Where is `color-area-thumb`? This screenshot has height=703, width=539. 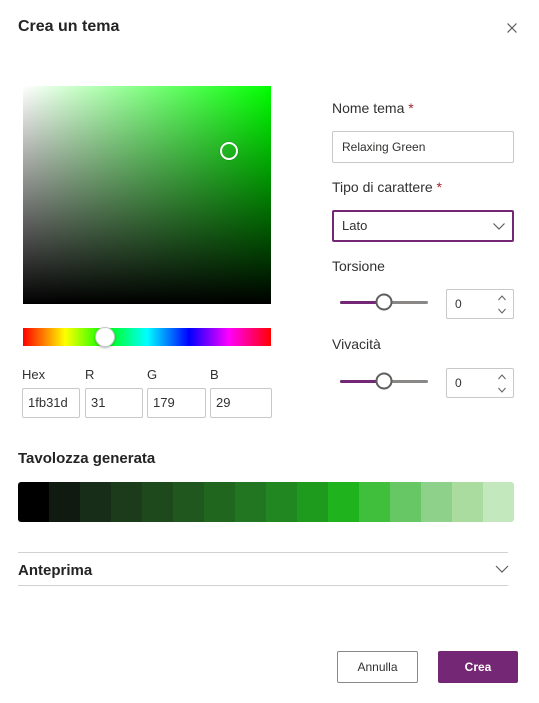
color-area-thumb is located at coordinates (228, 151).